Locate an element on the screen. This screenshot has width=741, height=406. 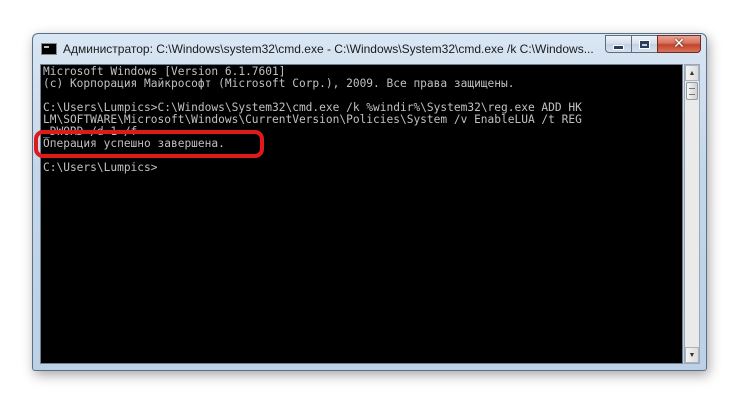
minimize-button is located at coordinates (618, 44).